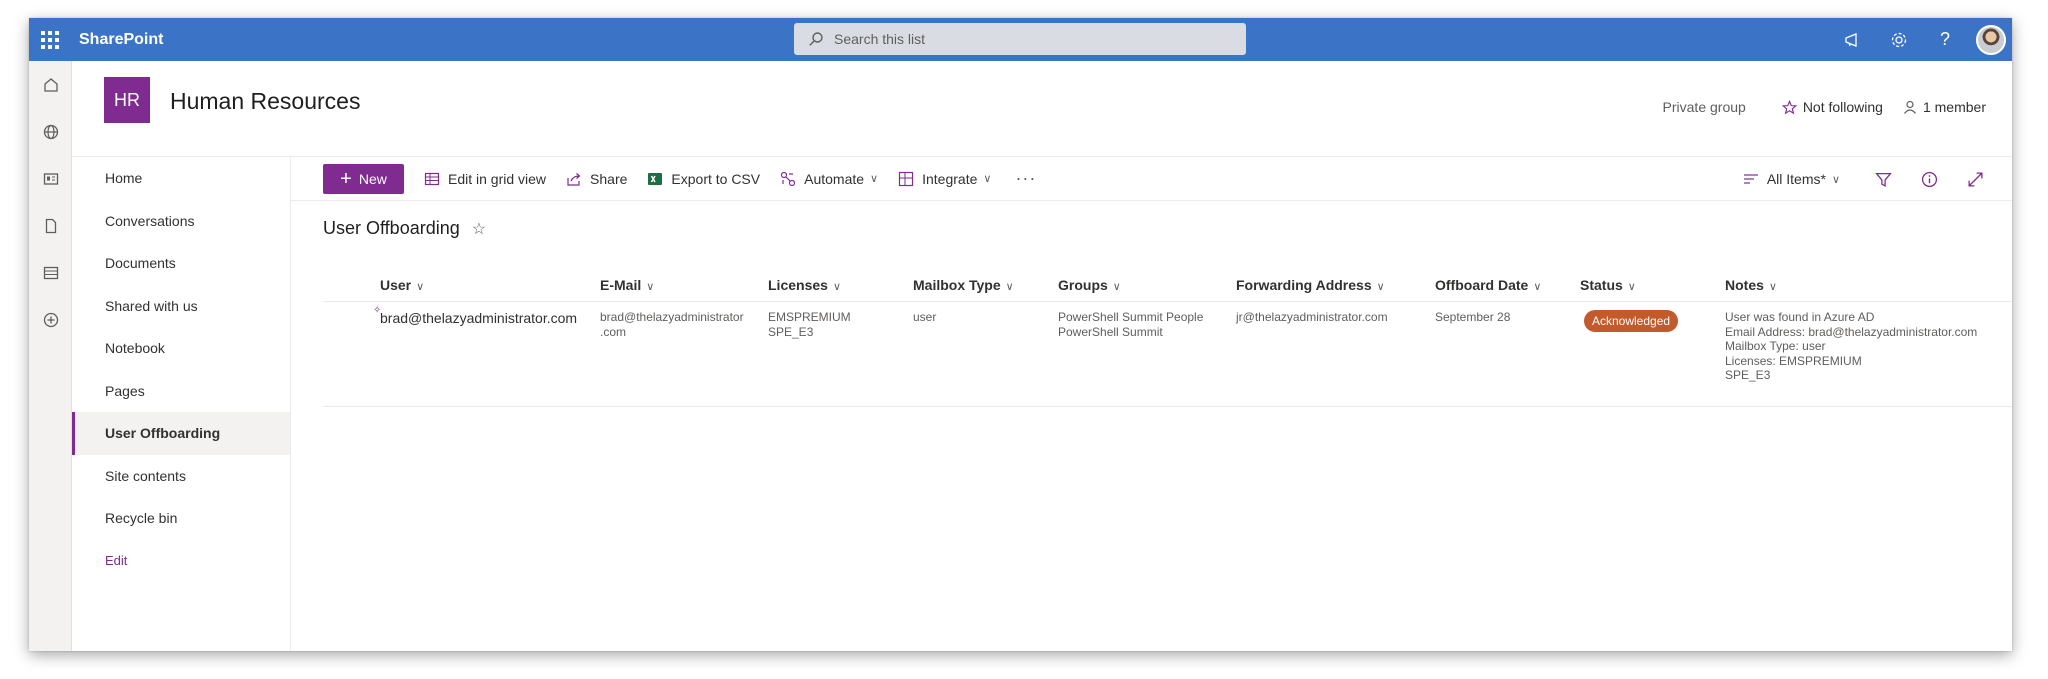  What do you see at coordinates (181, 263) in the screenshot?
I see `nav-item-documents: Documents` at bounding box center [181, 263].